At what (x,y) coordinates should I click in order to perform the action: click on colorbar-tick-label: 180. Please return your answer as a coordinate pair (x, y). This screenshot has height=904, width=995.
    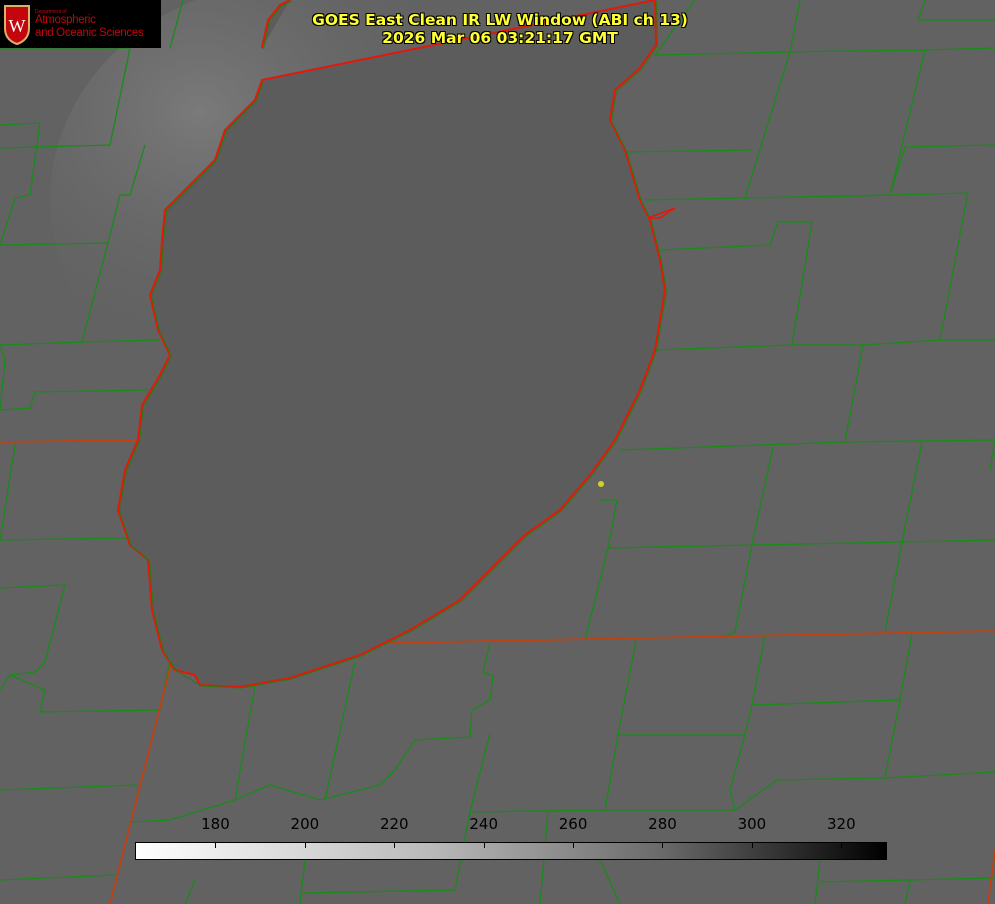
    Looking at the image, I should click on (215, 824).